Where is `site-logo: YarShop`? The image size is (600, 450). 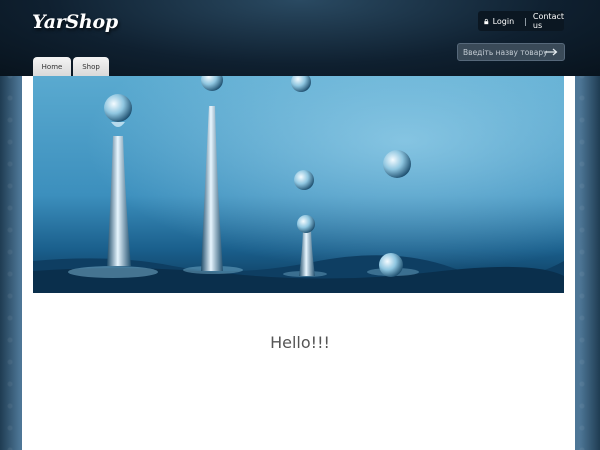 site-logo: YarShop is located at coordinates (75, 22).